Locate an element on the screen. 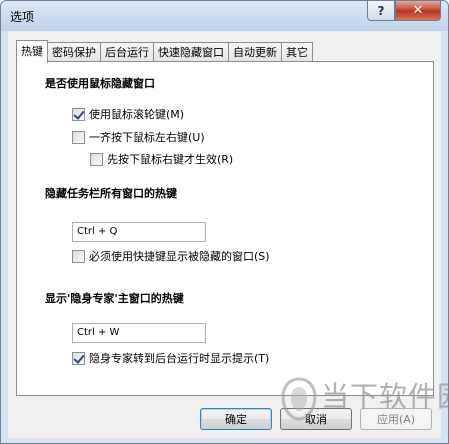 This screenshot has height=444, width=449. right-button-first-option: 先按下鼠标右键才生效(R) is located at coordinates (161, 159).